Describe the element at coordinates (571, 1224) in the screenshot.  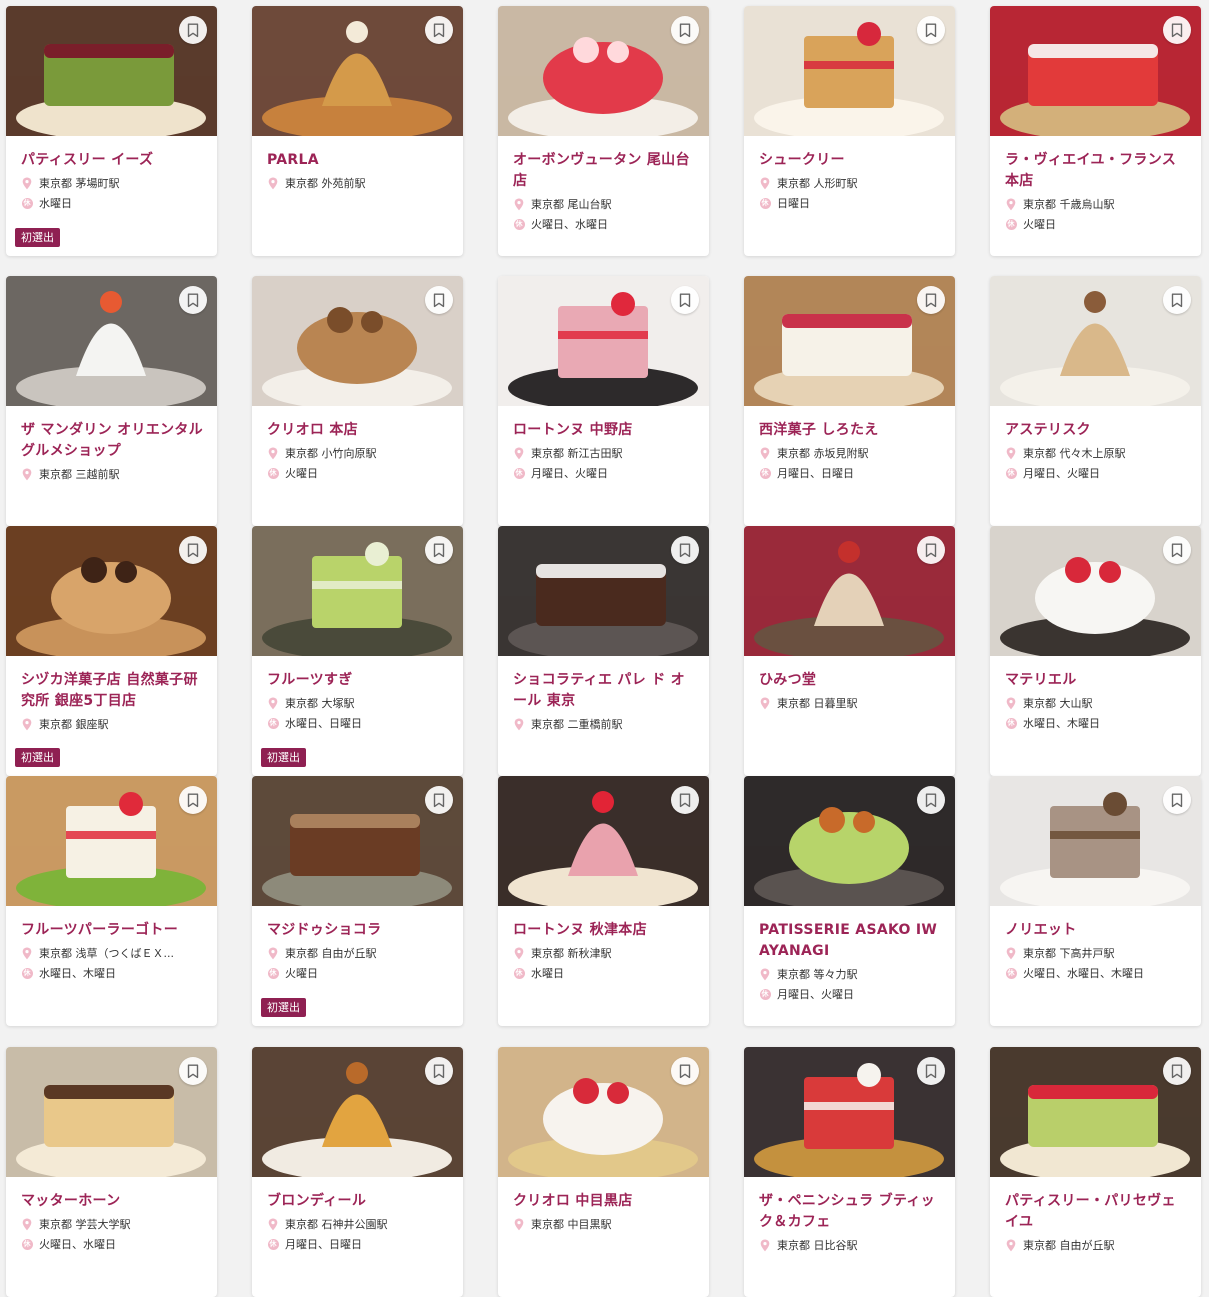
I see `location-text: 東京都 中目黒駅` at that location.